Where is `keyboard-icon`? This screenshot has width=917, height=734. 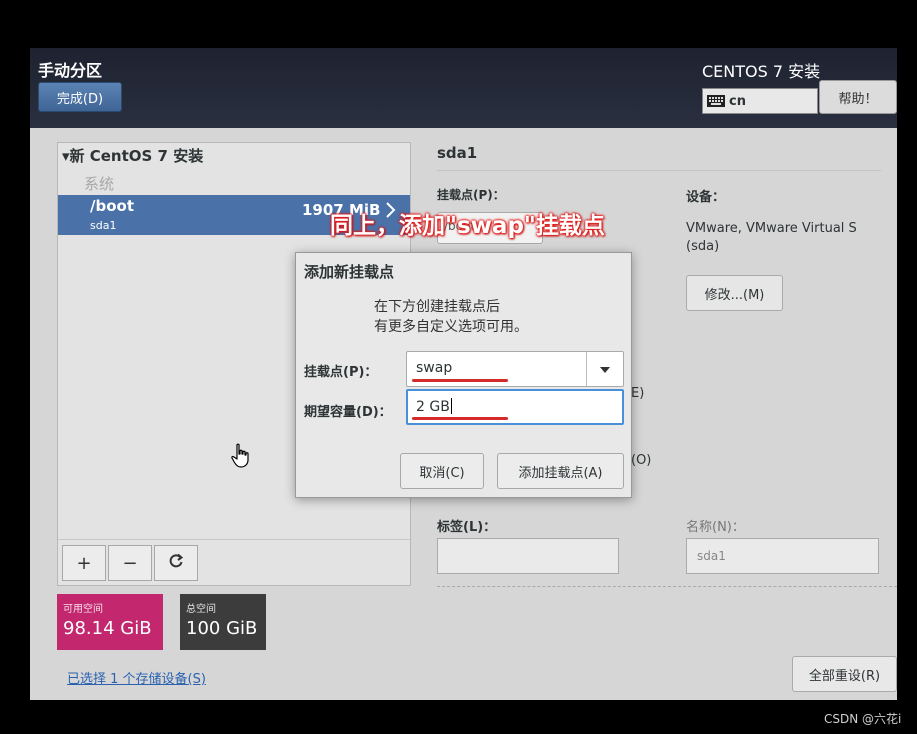 keyboard-icon is located at coordinates (716, 101).